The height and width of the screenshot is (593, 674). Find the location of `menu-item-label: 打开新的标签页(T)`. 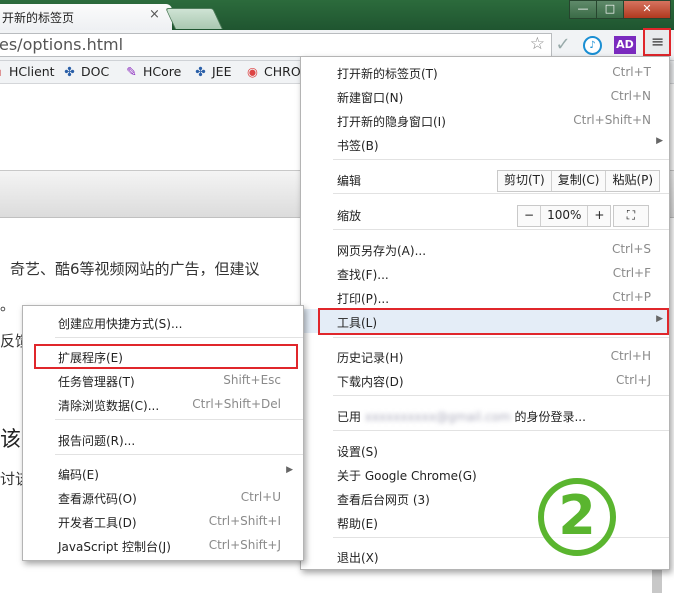

menu-item-label: 打开新的标签页(T) is located at coordinates (387, 74).